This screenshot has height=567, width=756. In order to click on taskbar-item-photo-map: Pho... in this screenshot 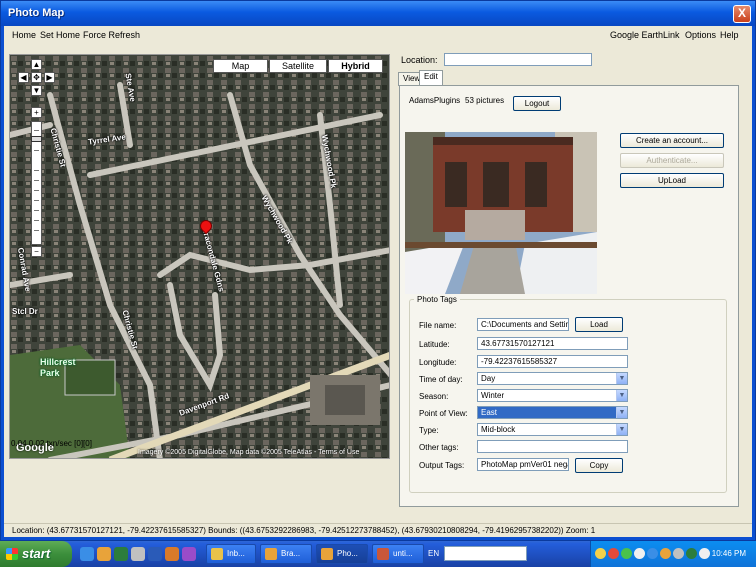, I will do `click(342, 554)`.